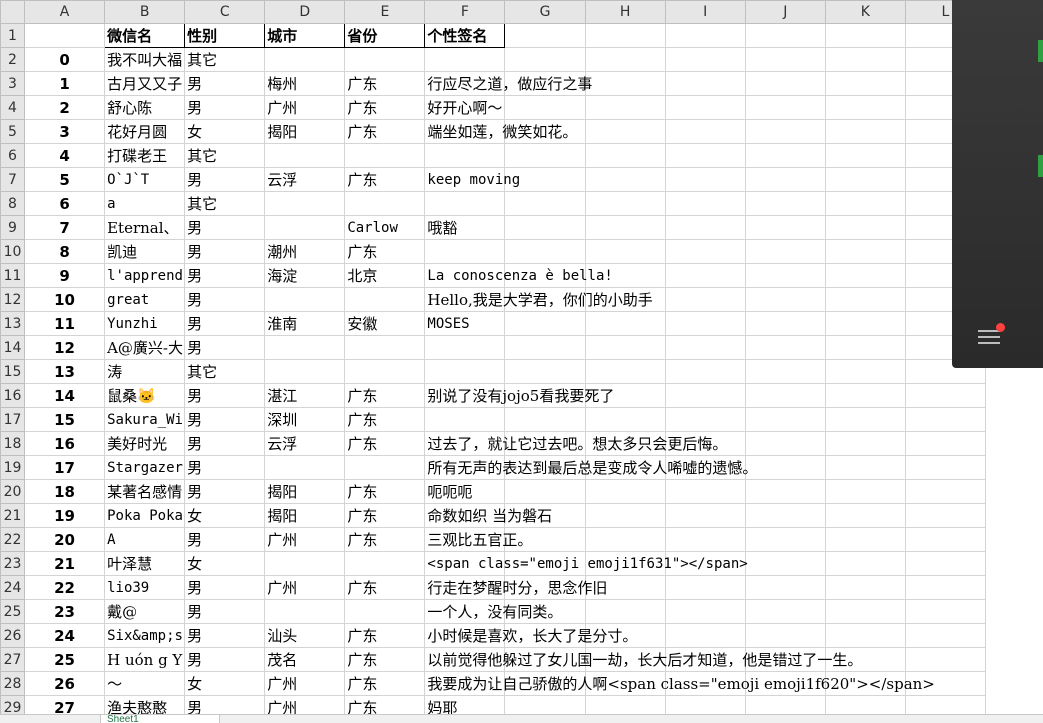 The width and height of the screenshot is (1043, 723). Describe the element at coordinates (13, 131) in the screenshot. I see `row-header: 5` at that location.